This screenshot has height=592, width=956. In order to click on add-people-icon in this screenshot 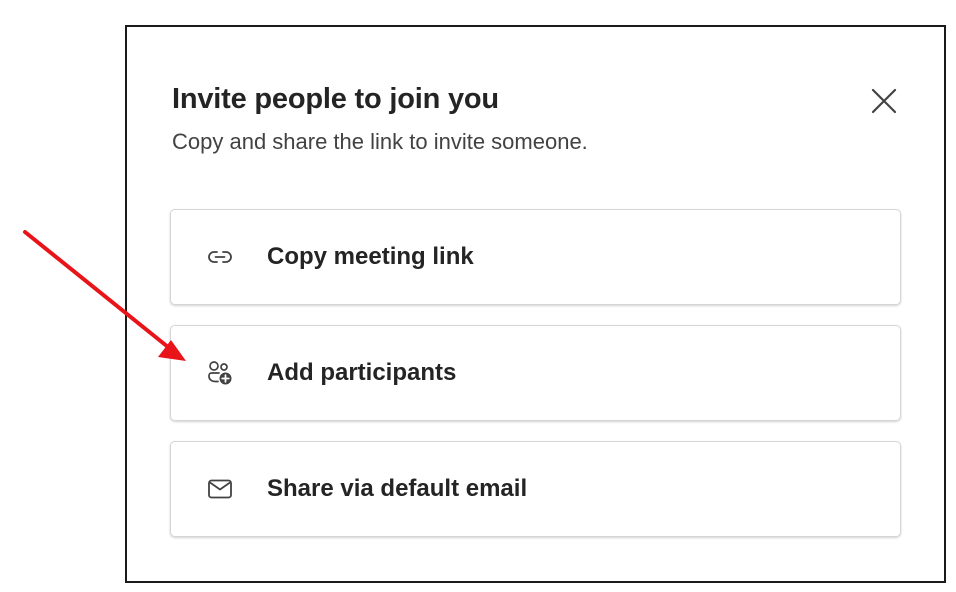, I will do `click(220, 373)`.